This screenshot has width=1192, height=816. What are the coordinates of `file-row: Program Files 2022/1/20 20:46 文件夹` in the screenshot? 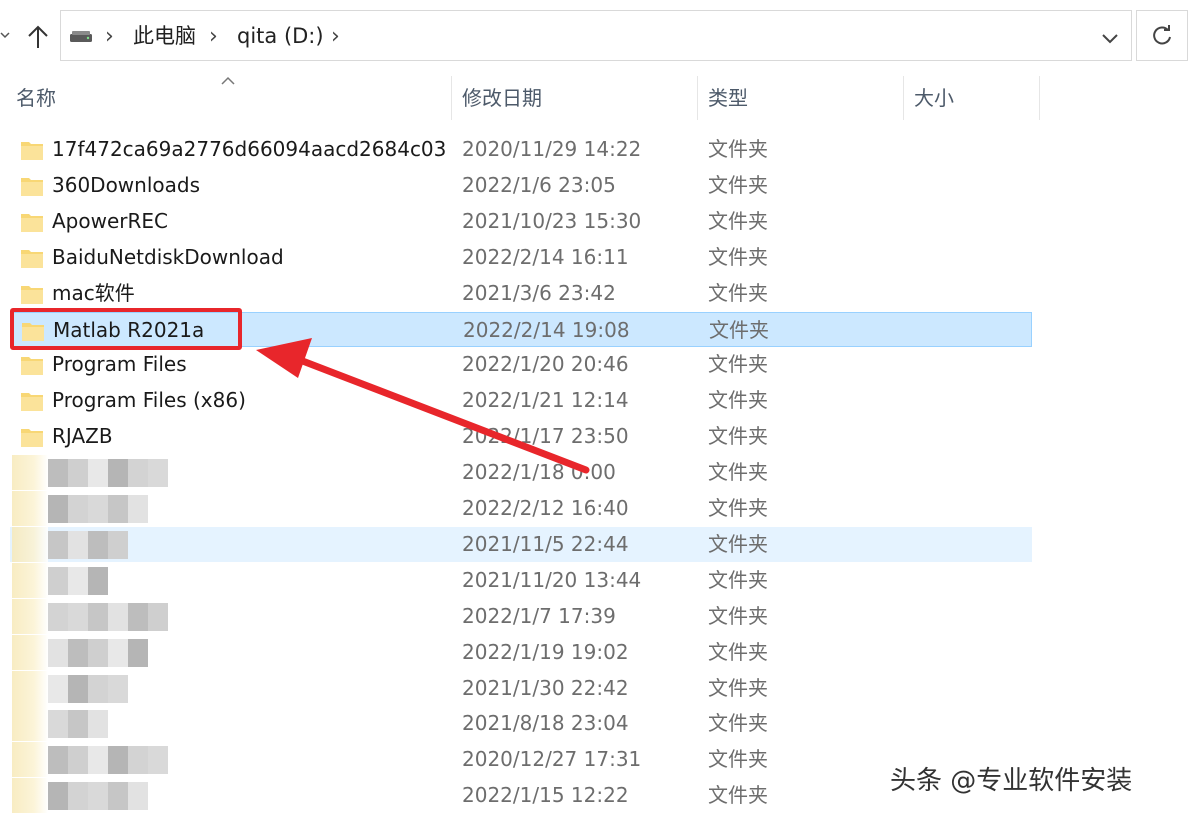 It's located at (521, 364).